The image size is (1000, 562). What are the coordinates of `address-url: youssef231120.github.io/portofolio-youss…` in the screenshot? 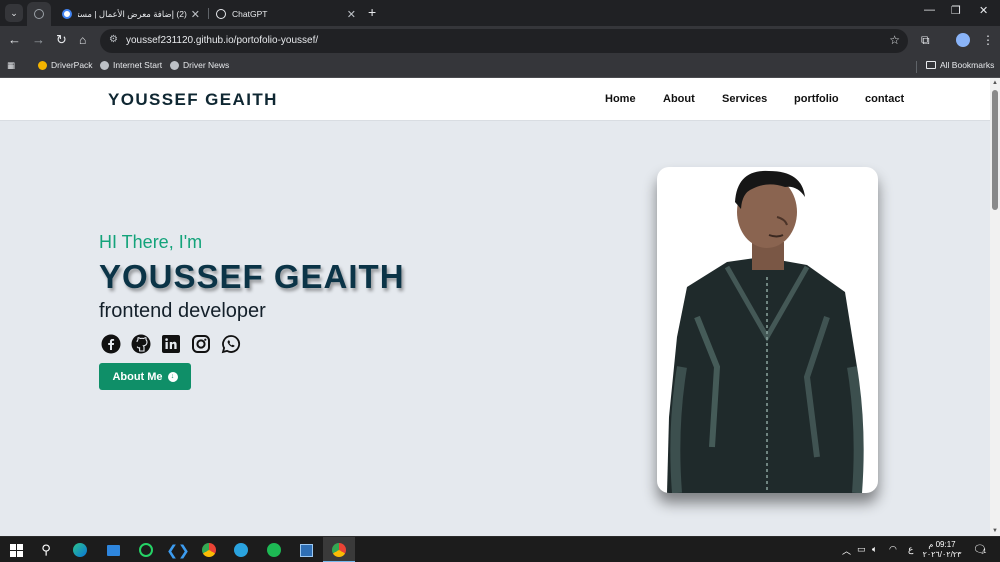 It's located at (222, 40).